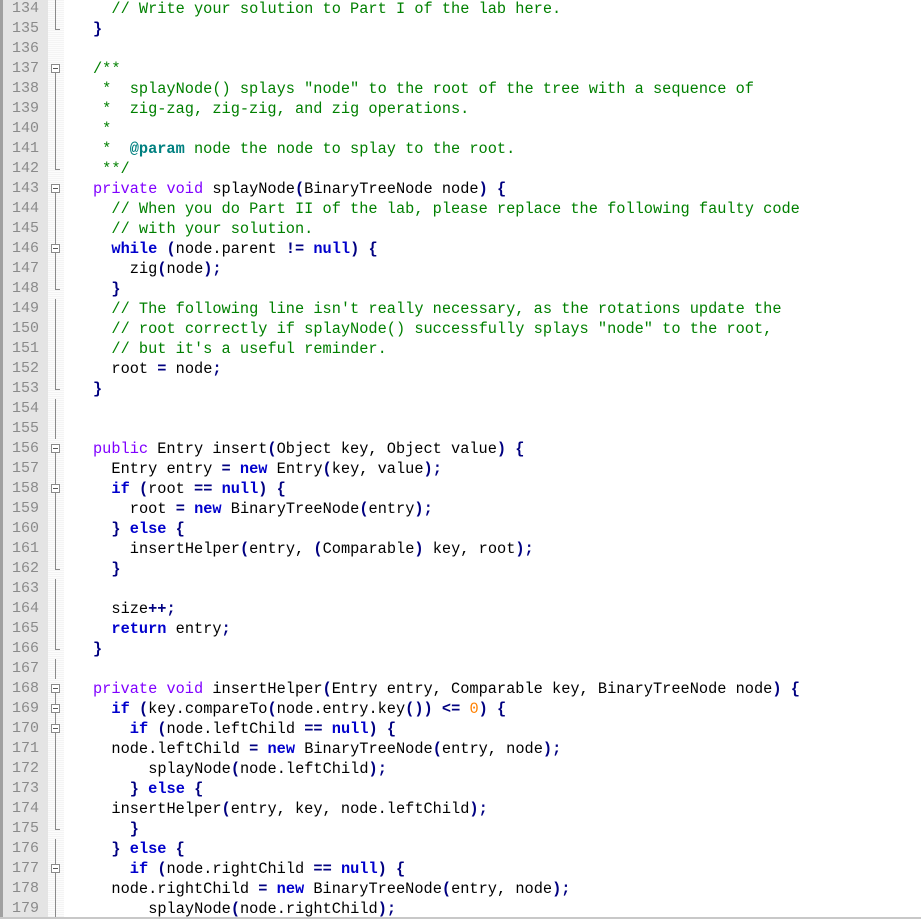 This screenshot has width=921, height=919. I want to click on code-line: 142 **/, so click(460, 169).